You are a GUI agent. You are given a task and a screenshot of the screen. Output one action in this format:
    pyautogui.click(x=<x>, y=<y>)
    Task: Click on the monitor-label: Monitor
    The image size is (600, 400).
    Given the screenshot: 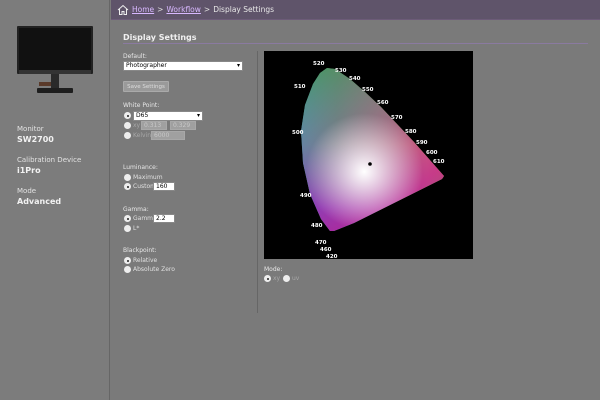 What is the action you would take?
    pyautogui.click(x=30, y=129)
    